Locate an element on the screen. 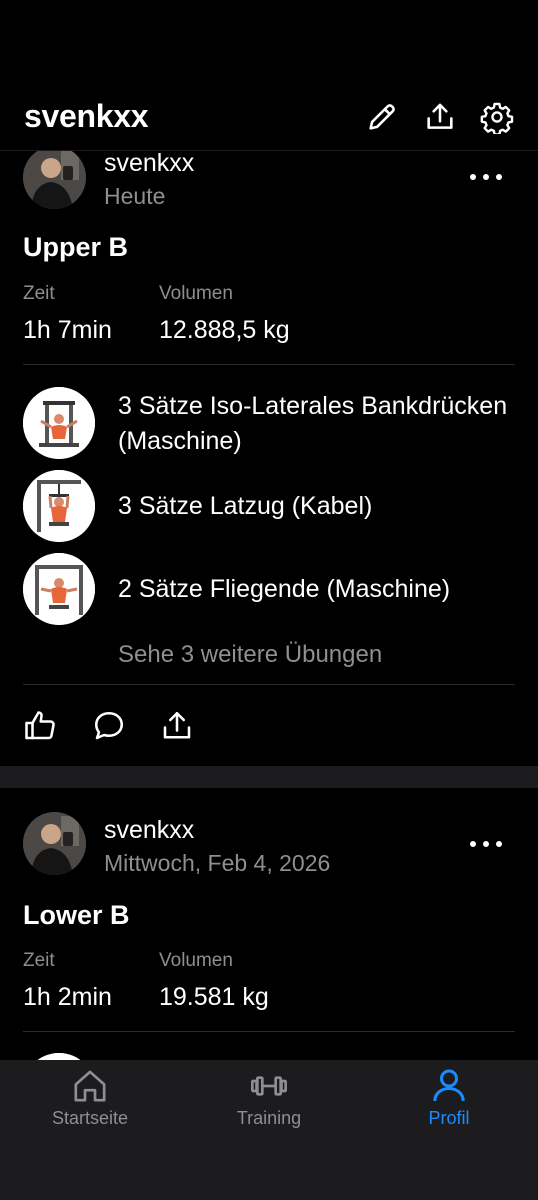  edit-icon is located at coordinates (382, 117).